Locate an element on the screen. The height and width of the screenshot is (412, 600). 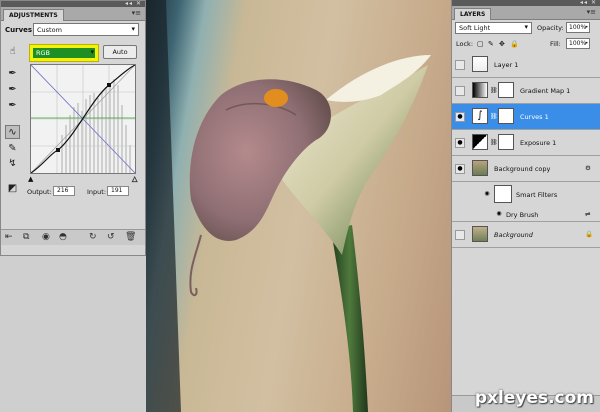
visibility-eye-icon: ◓ is located at coordinates (63, 237).